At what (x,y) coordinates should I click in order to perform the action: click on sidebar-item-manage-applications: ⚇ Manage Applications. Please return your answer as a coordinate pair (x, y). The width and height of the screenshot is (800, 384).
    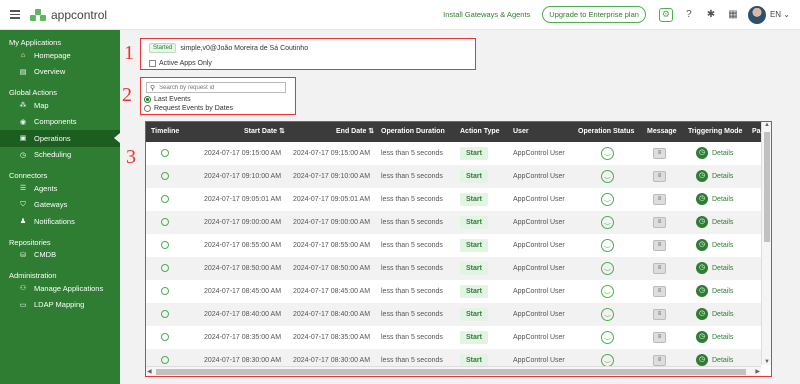
    Looking at the image, I should click on (60, 288).